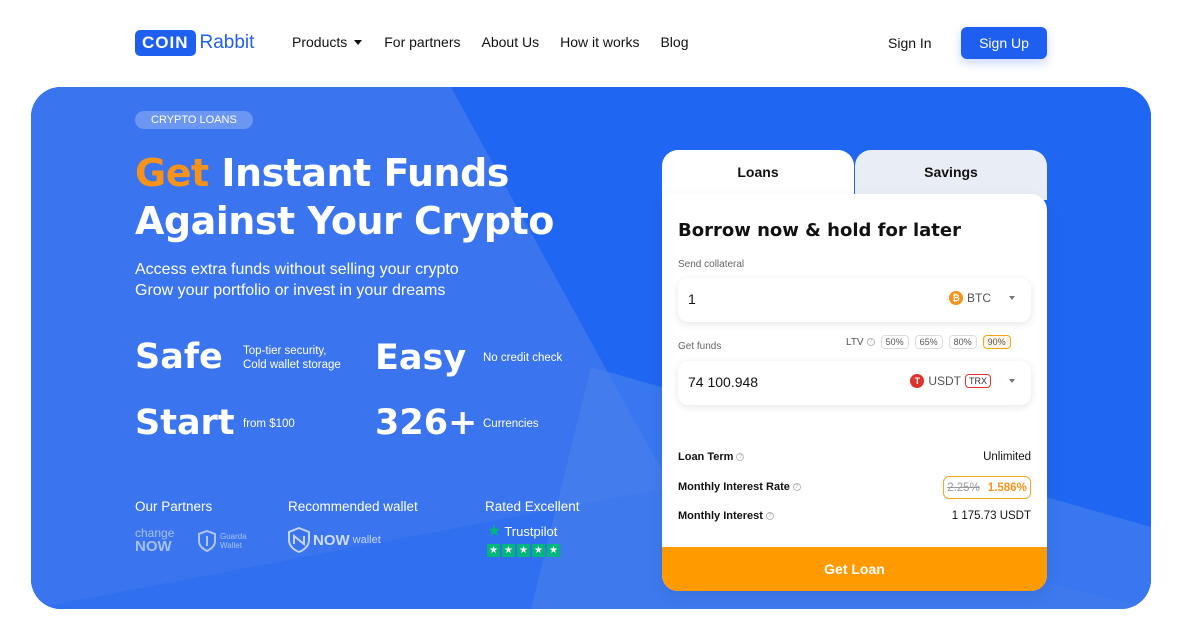 The width and height of the screenshot is (1194, 638). Describe the element at coordinates (734, 487) in the screenshot. I see `interest-rate-label-text: Monthly Interest Rate` at that location.